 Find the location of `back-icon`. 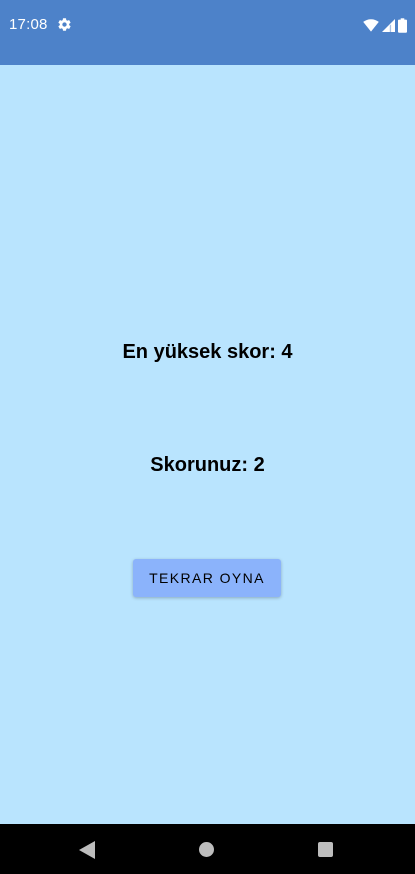

back-icon is located at coordinates (87, 850).